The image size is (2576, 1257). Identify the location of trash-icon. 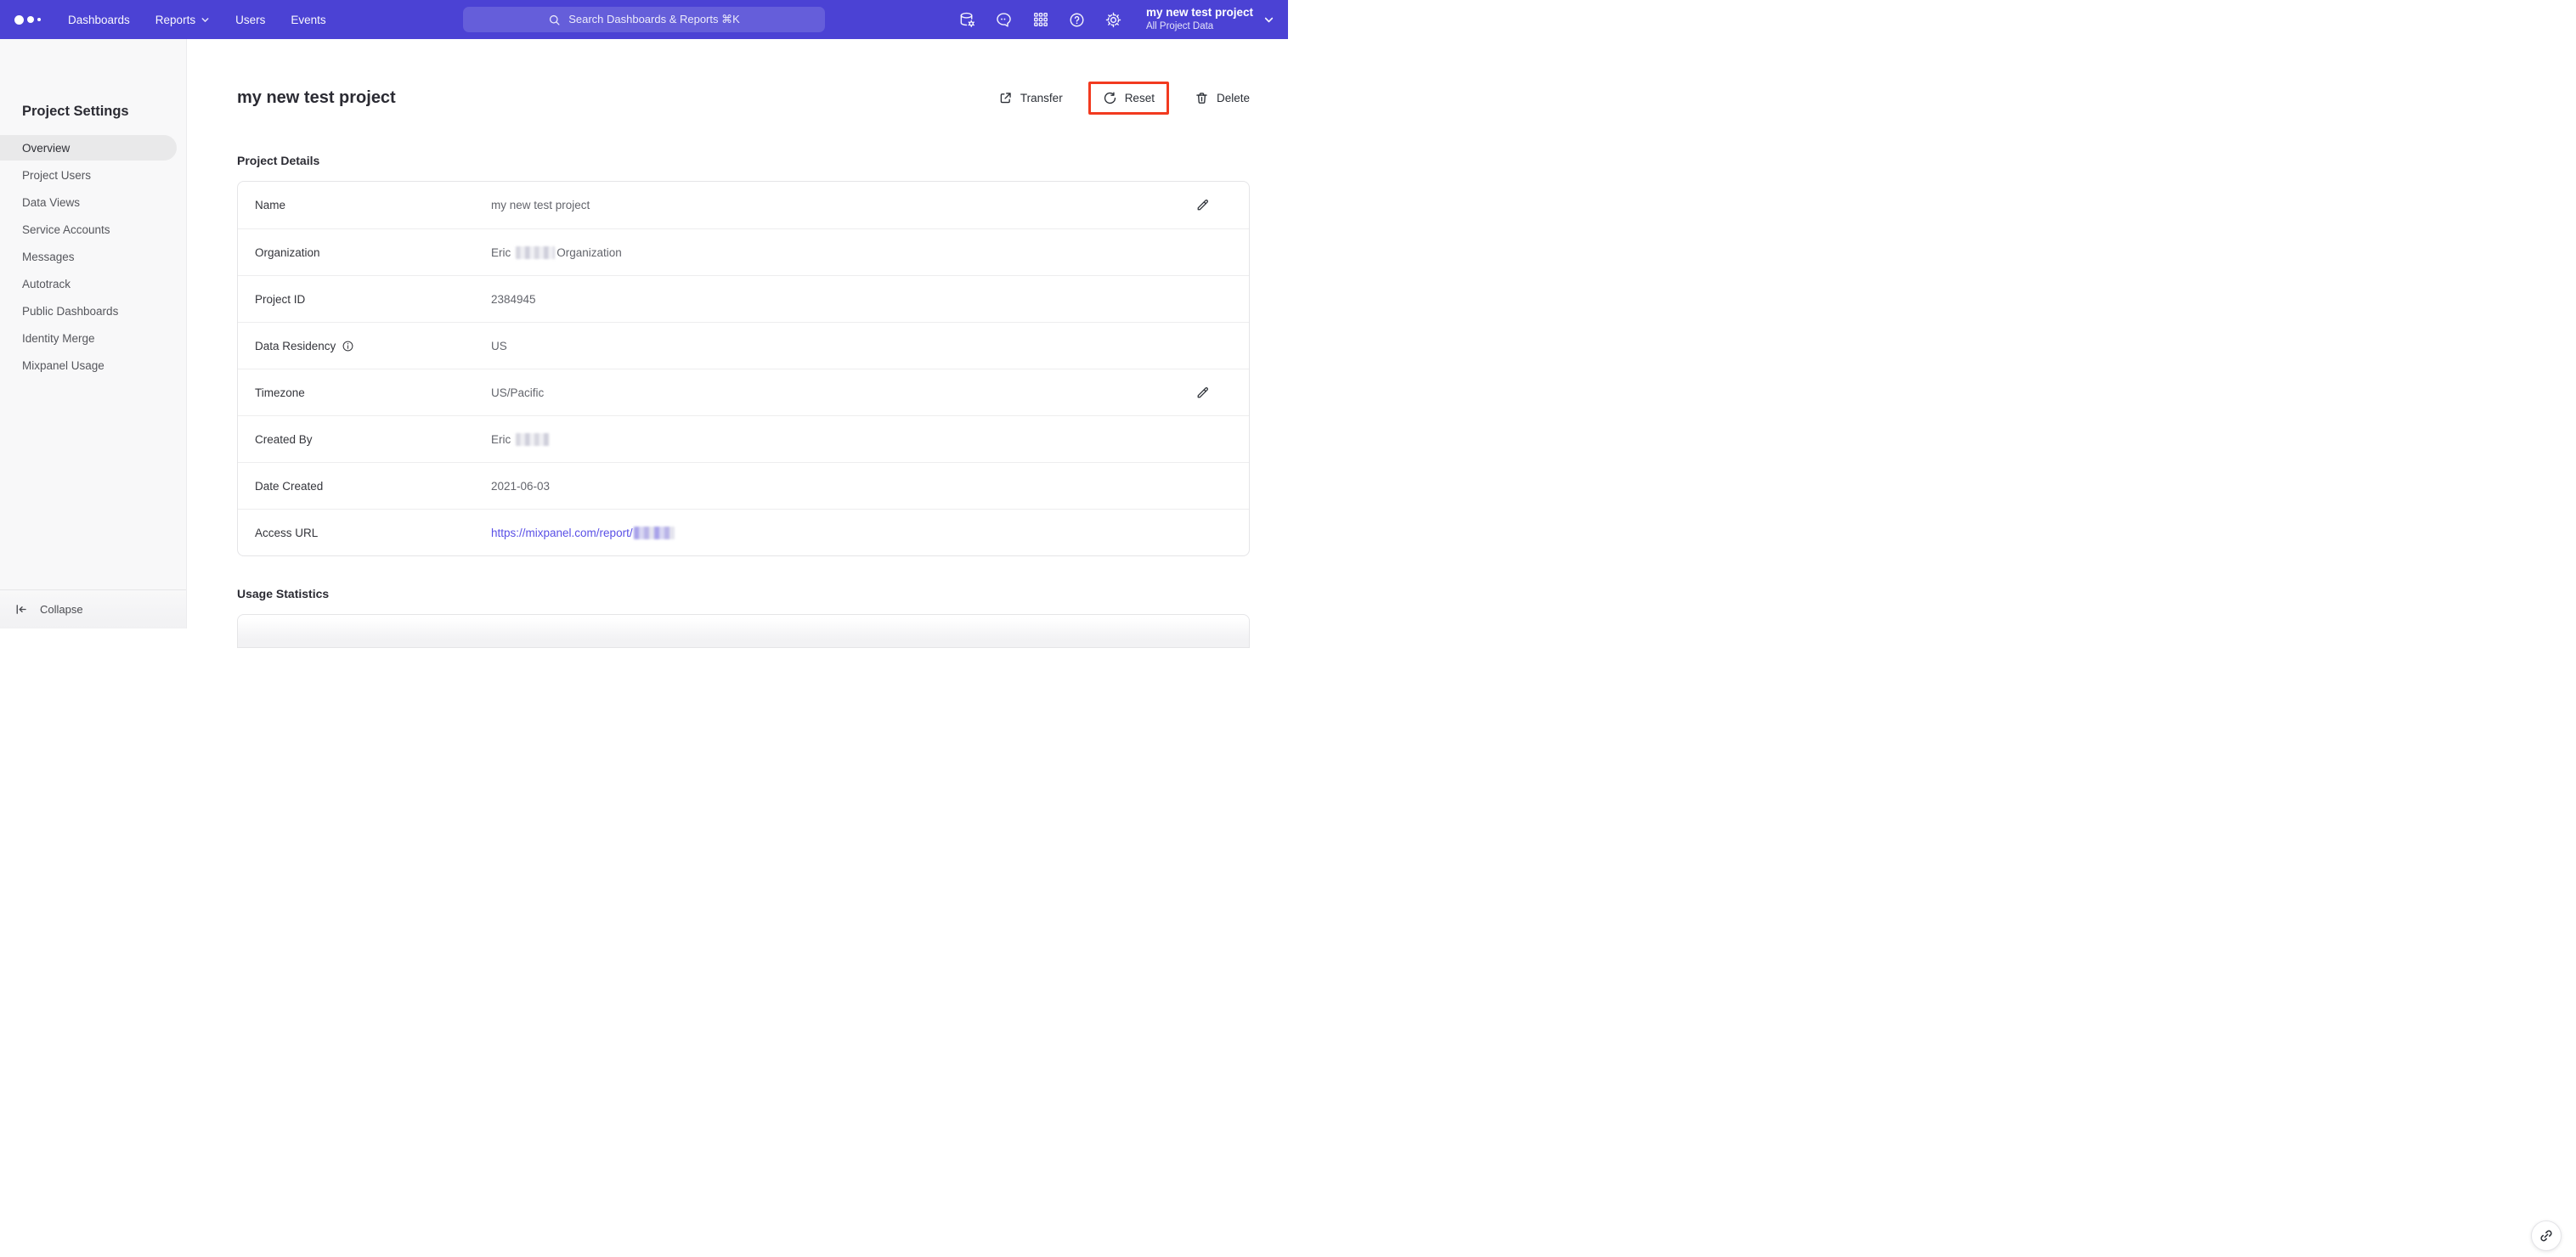
(1201, 98).